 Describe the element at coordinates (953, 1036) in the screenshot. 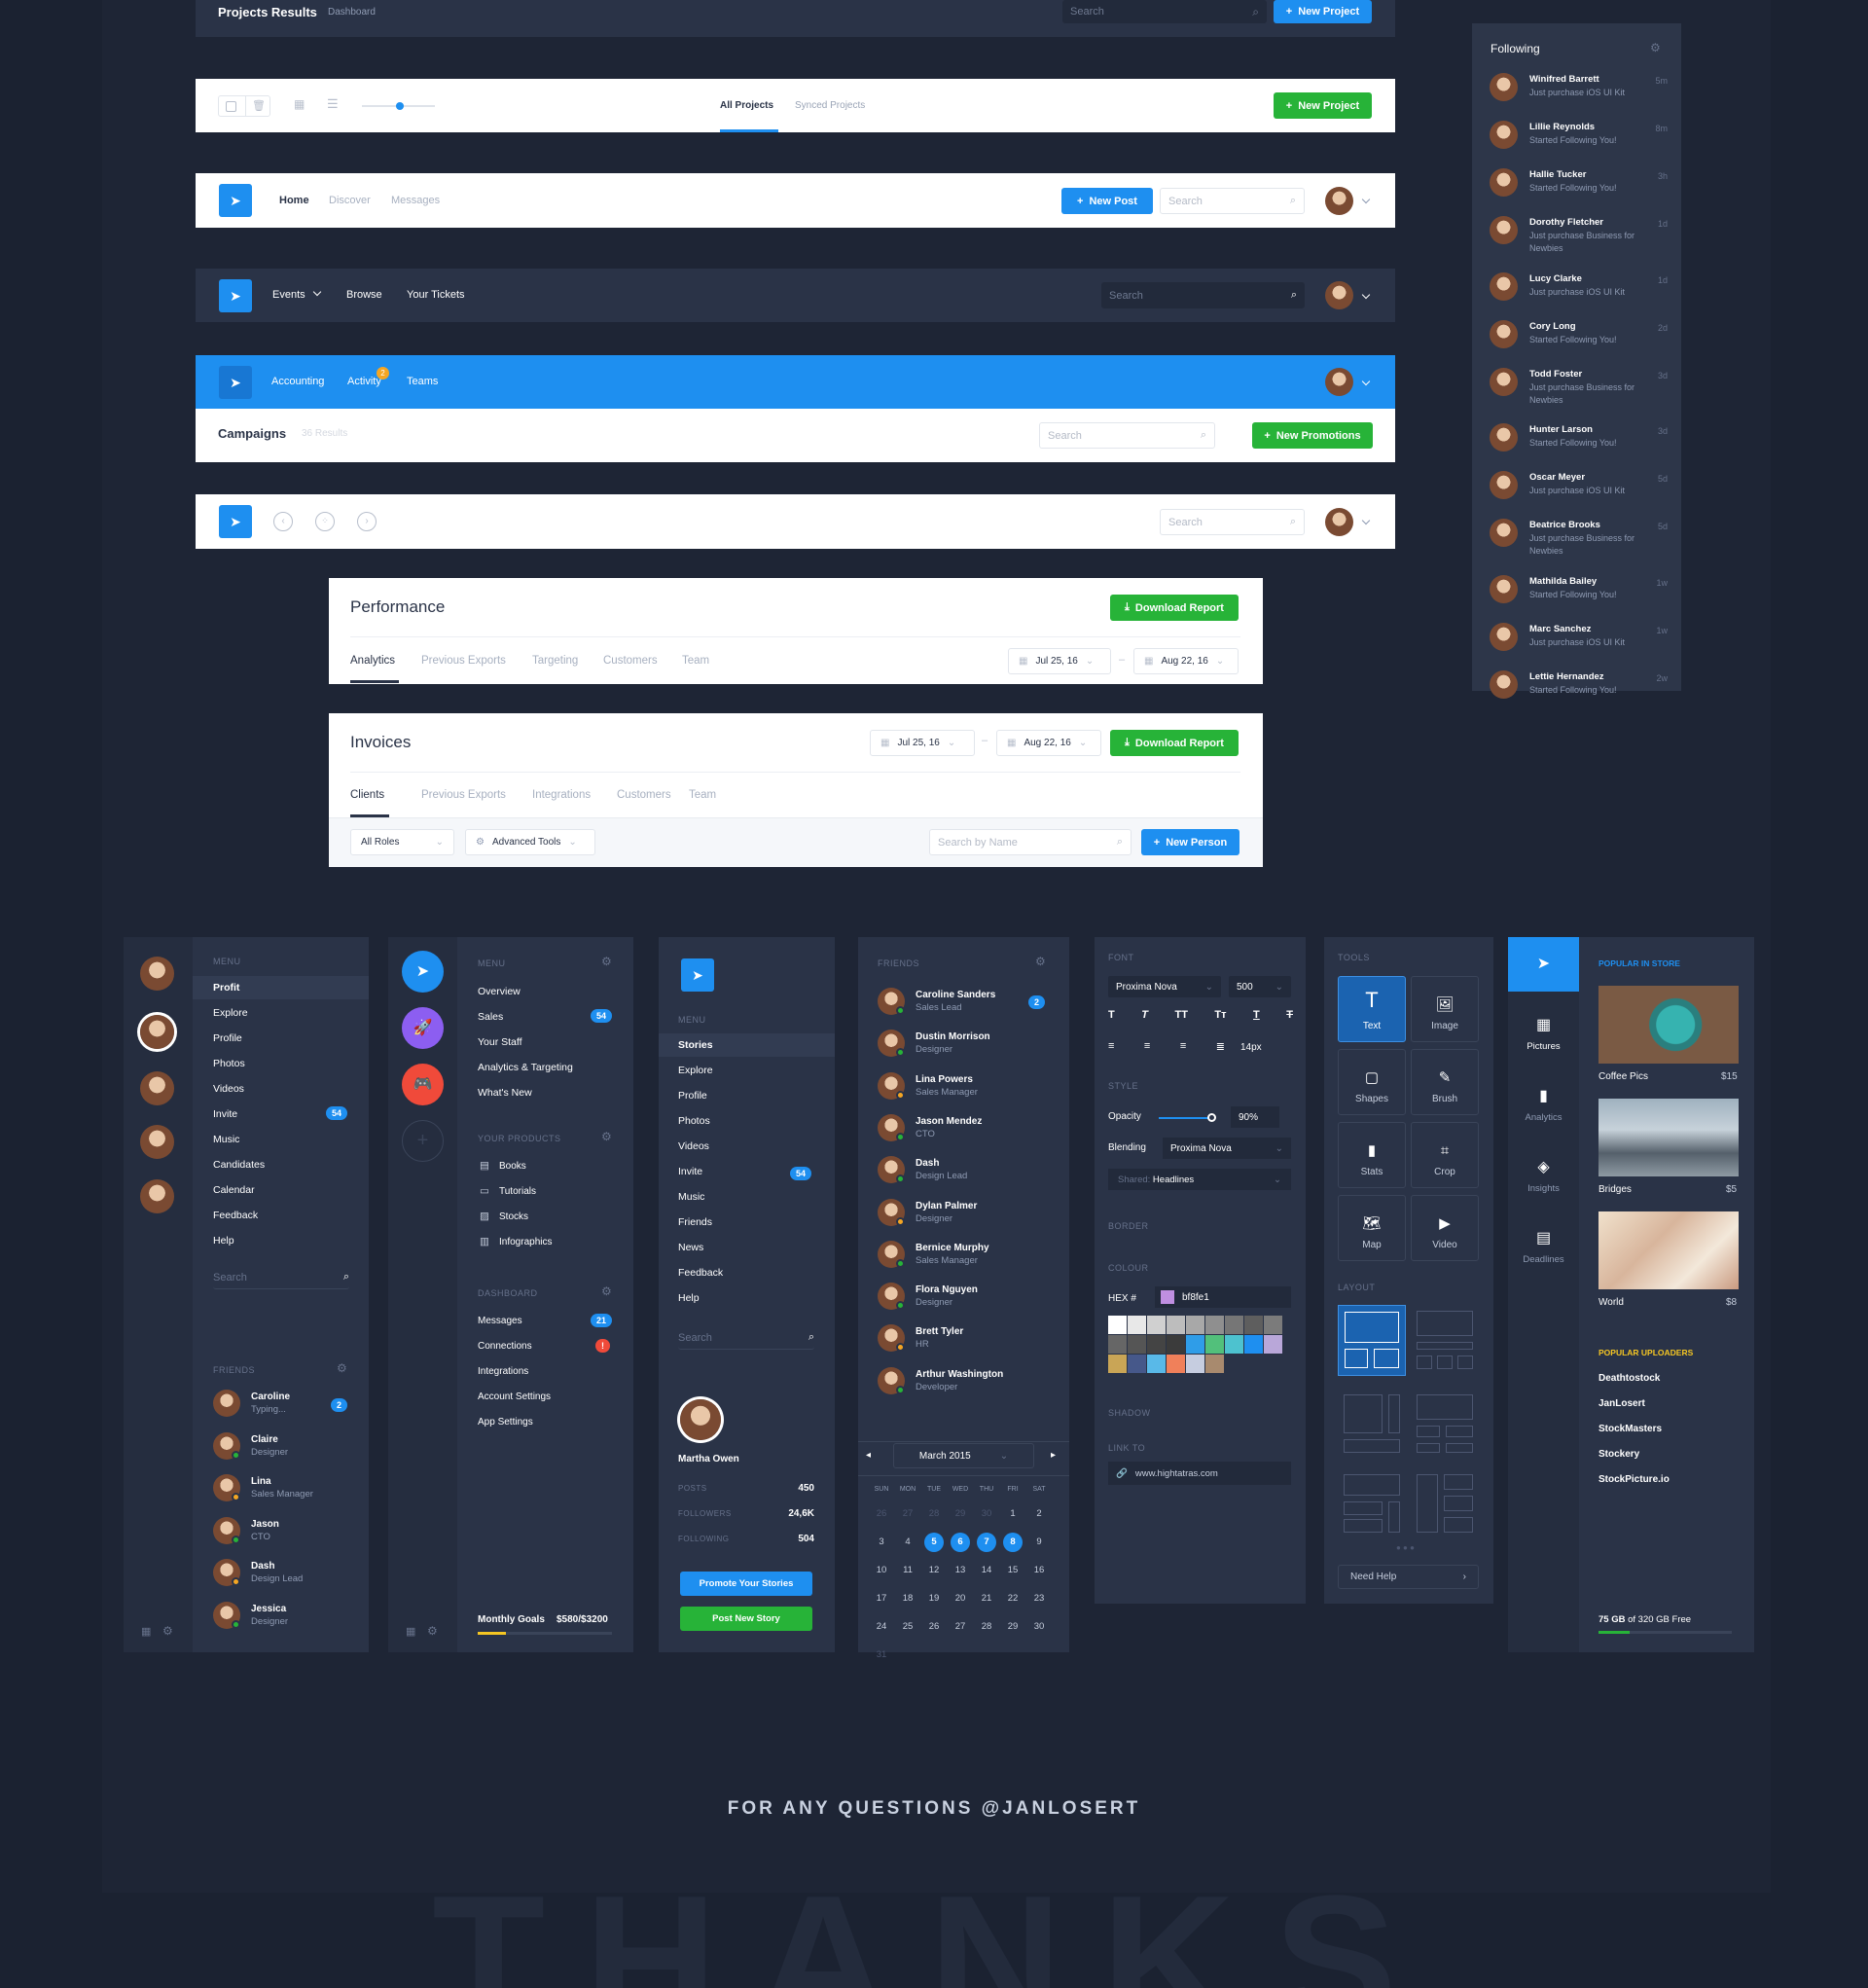

I see `friend-name: Dustin Morrison` at that location.